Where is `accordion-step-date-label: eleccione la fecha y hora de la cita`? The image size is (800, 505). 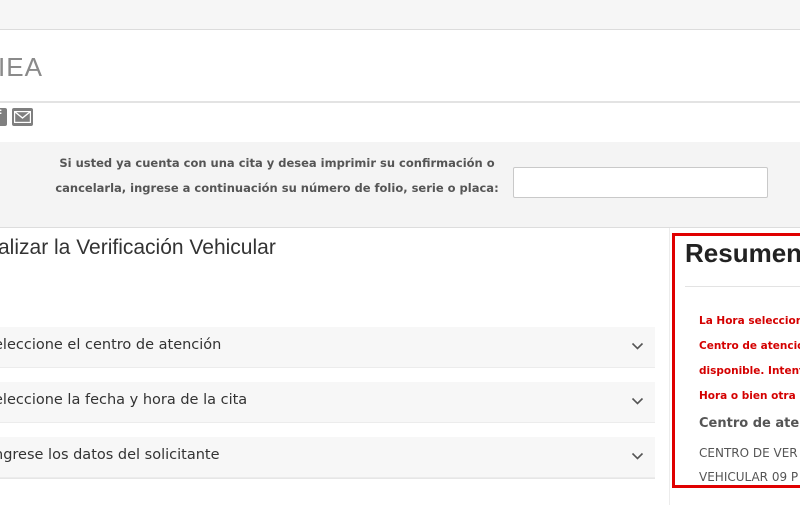 accordion-step-date-label: eleccione la fecha y hora de la cita is located at coordinates (124, 400).